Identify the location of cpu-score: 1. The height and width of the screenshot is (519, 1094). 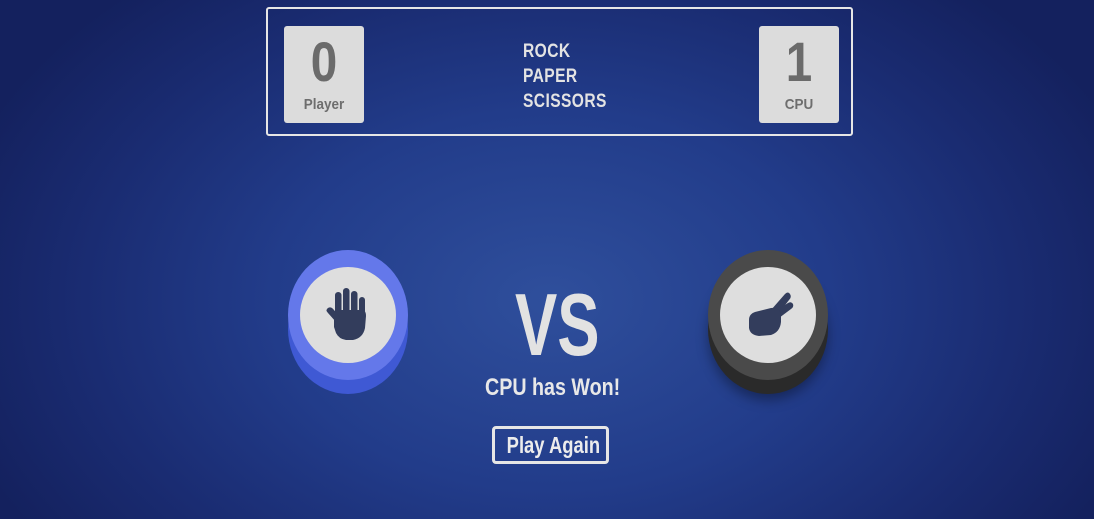
(799, 61).